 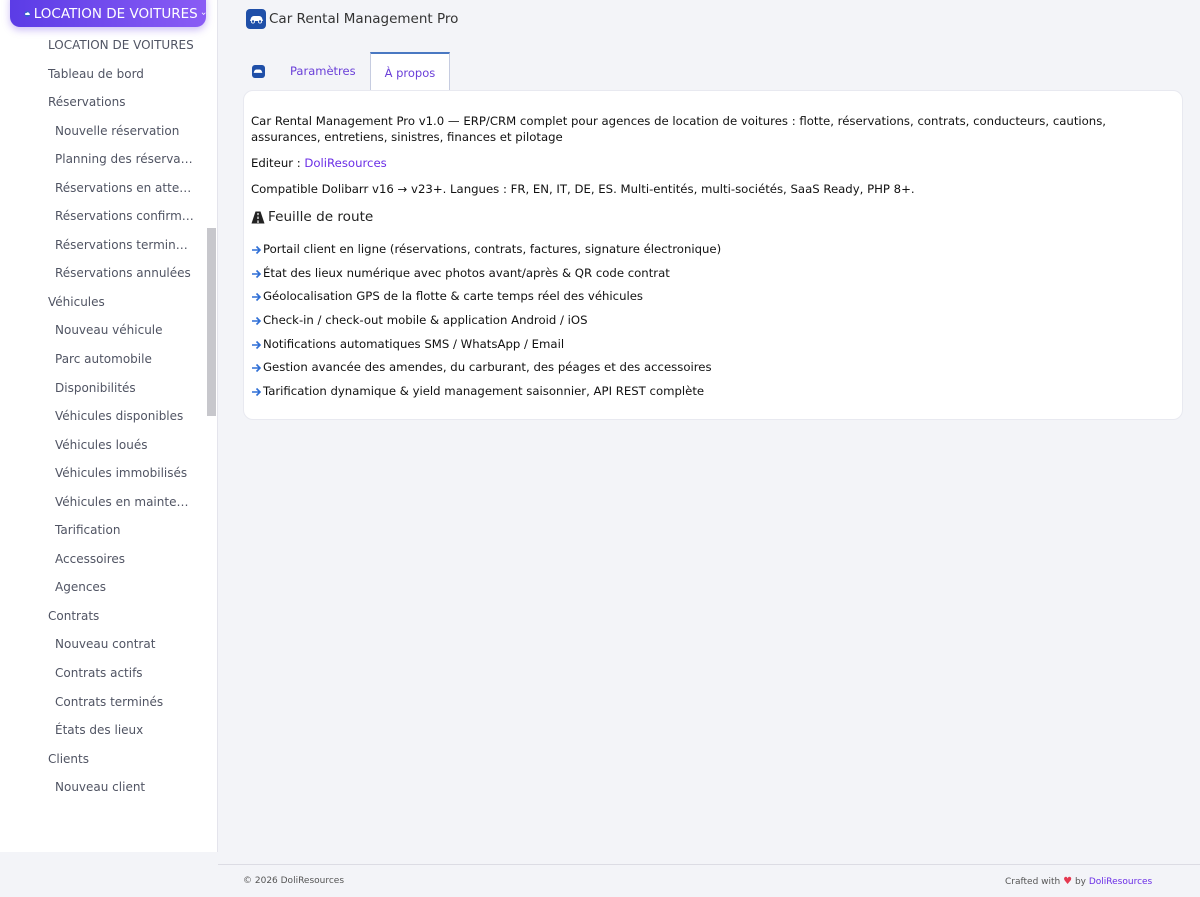 I want to click on footer-copyright: © 2026 DoliResources, so click(x=294, y=881).